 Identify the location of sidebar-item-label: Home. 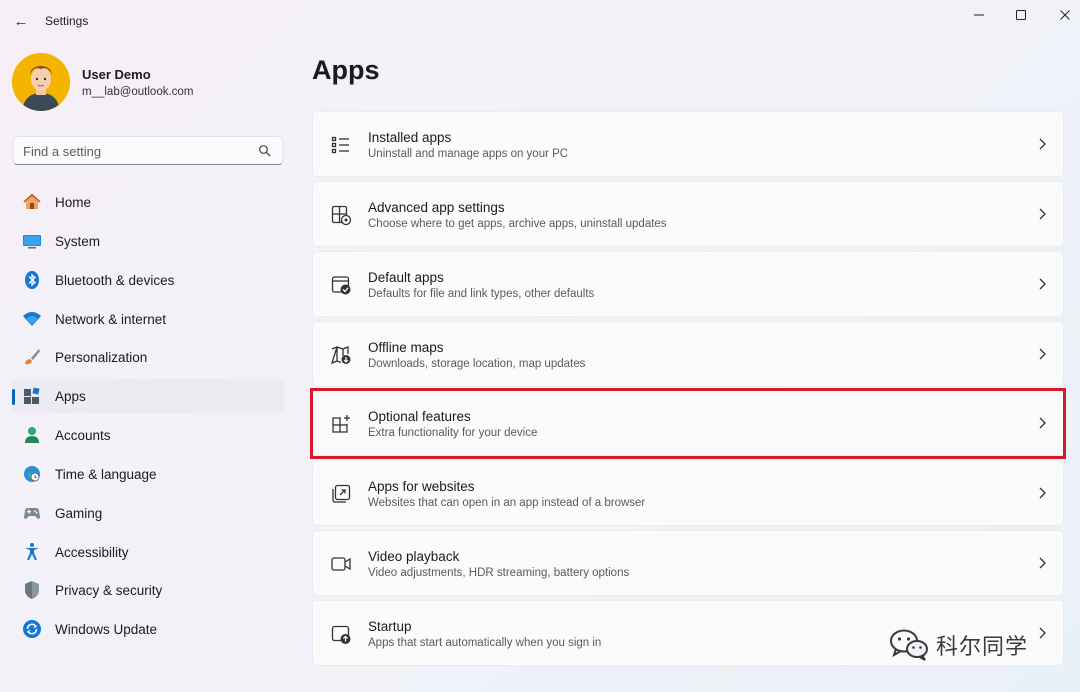
(73, 202).